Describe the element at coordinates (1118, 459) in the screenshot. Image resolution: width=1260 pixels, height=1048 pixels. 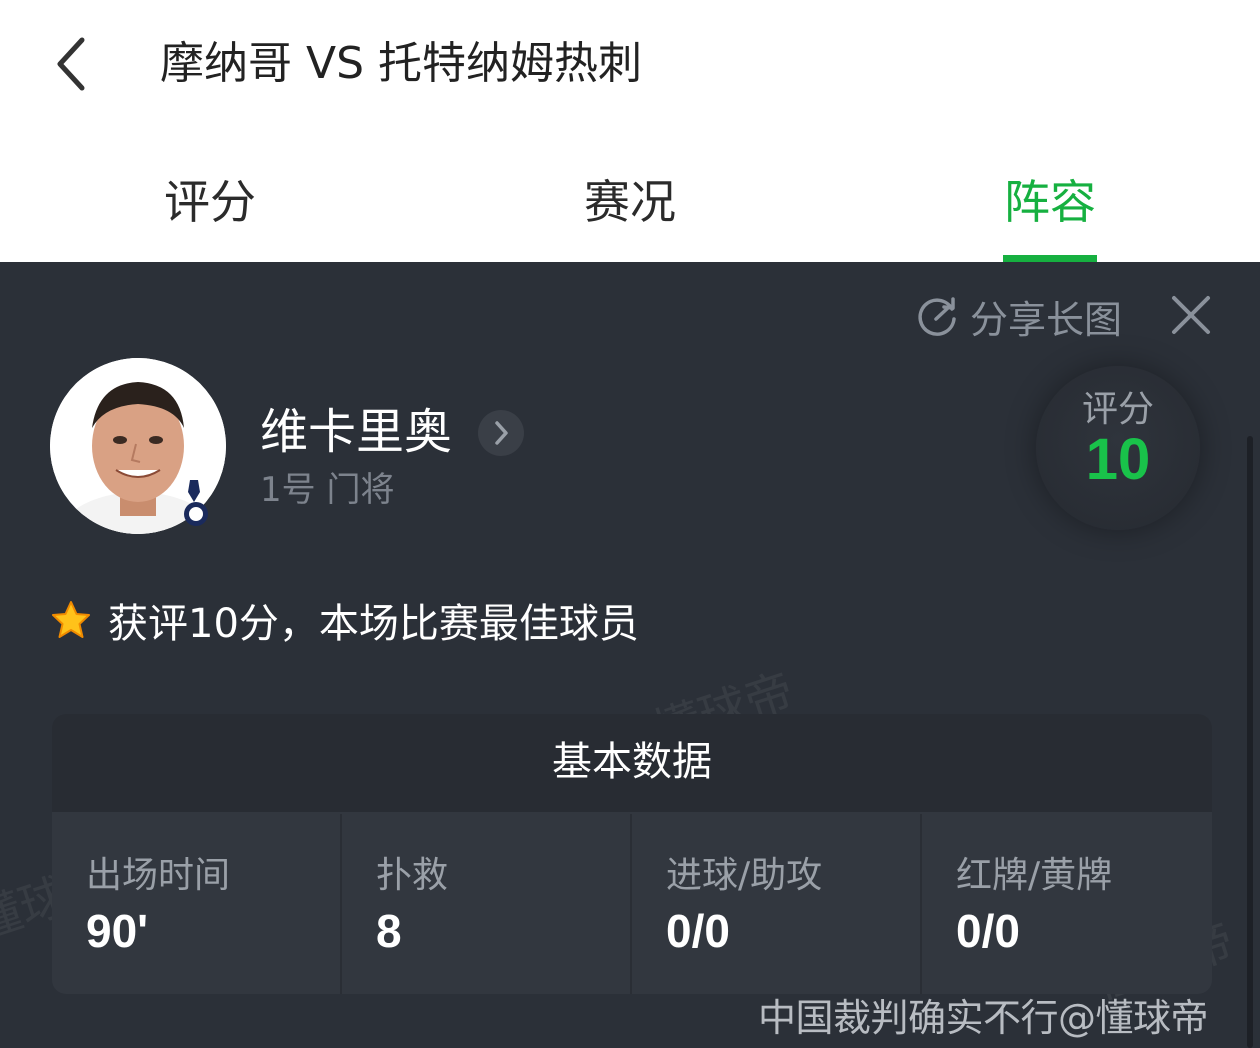
I see `rating-value: 10` at that location.